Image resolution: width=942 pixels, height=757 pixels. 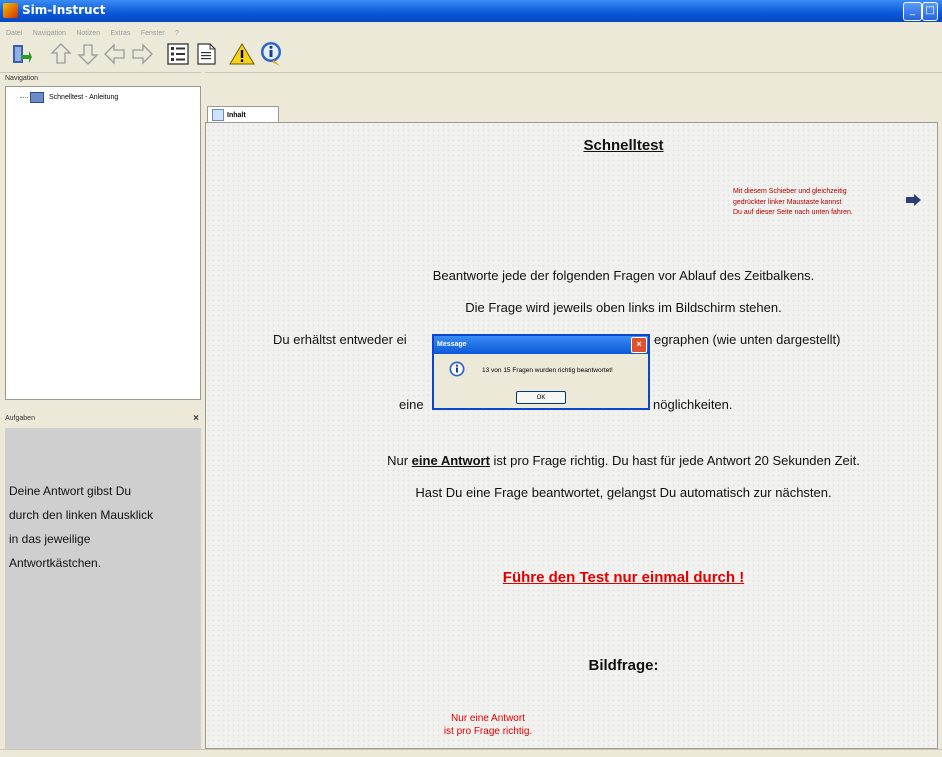 I want to click on page-title: Schnelltest, so click(x=623, y=145).